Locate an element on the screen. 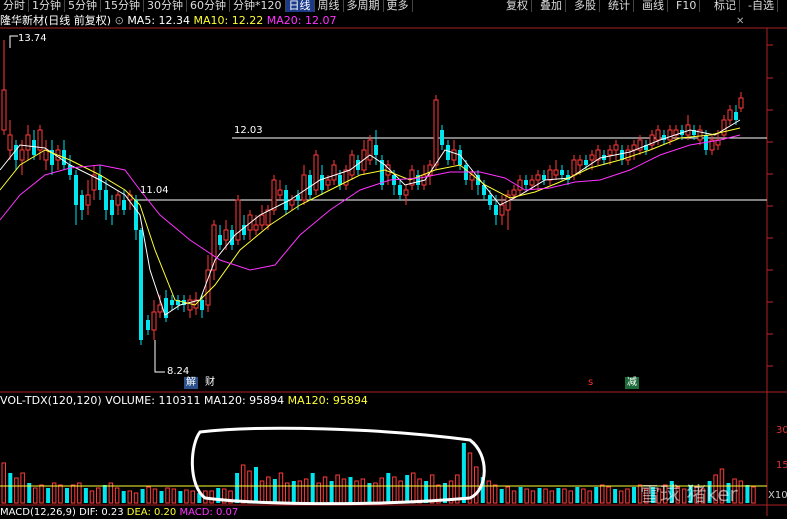 This screenshot has width=787, height=519. volume-axis-unit: X10 is located at coordinates (777, 495).